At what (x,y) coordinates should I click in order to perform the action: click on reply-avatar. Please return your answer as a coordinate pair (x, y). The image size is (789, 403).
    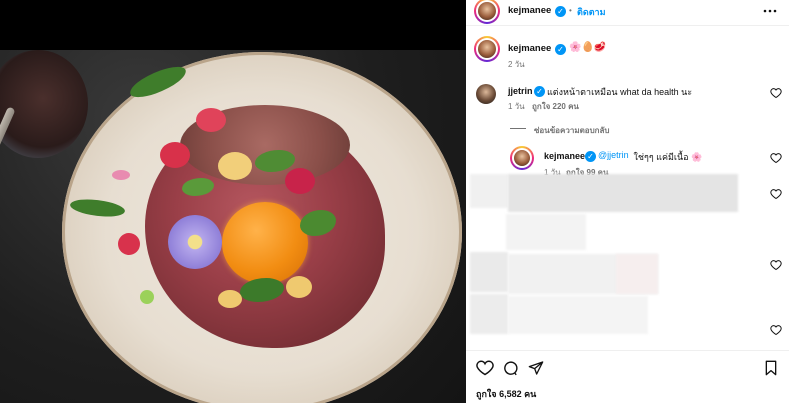
    Looking at the image, I should click on (522, 158).